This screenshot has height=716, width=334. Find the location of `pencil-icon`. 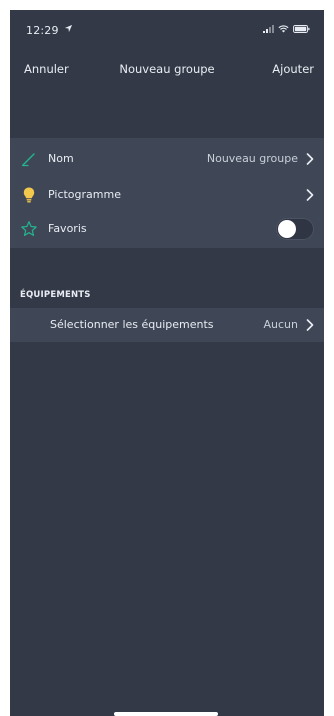

pencil-icon is located at coordinates (28, 160).